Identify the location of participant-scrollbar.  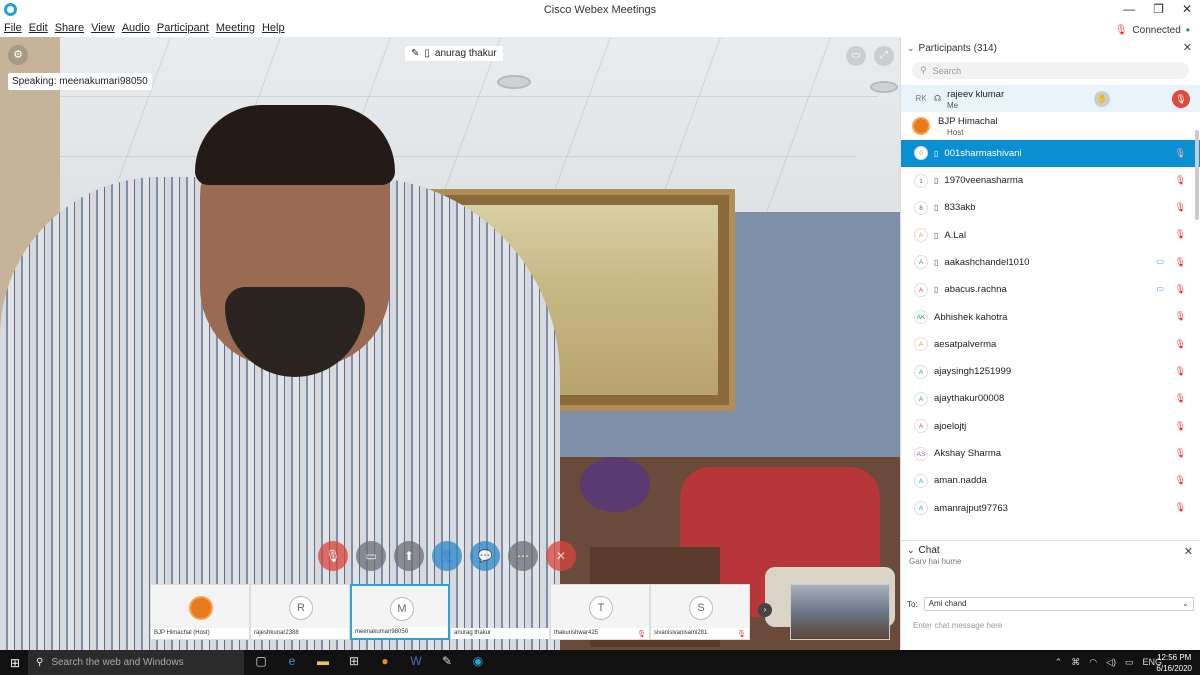
(1197, 175).